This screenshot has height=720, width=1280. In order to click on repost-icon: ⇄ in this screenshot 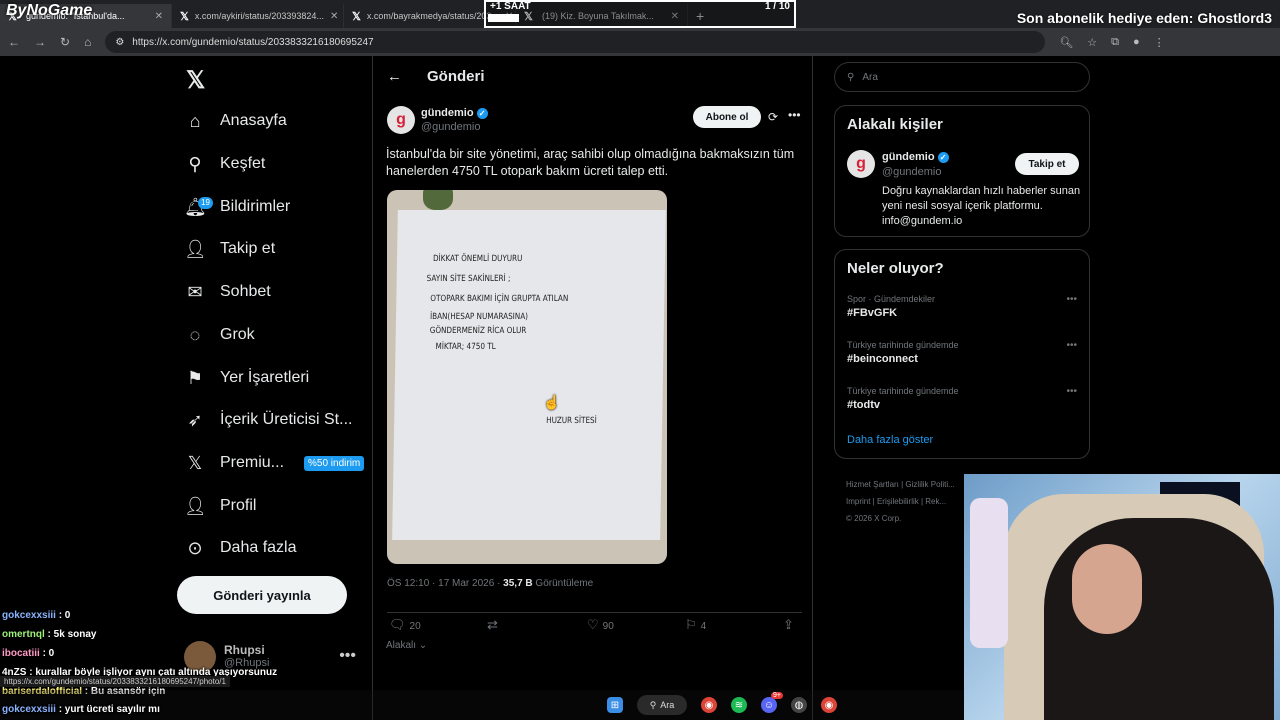, I will do `click(492, 624)`.